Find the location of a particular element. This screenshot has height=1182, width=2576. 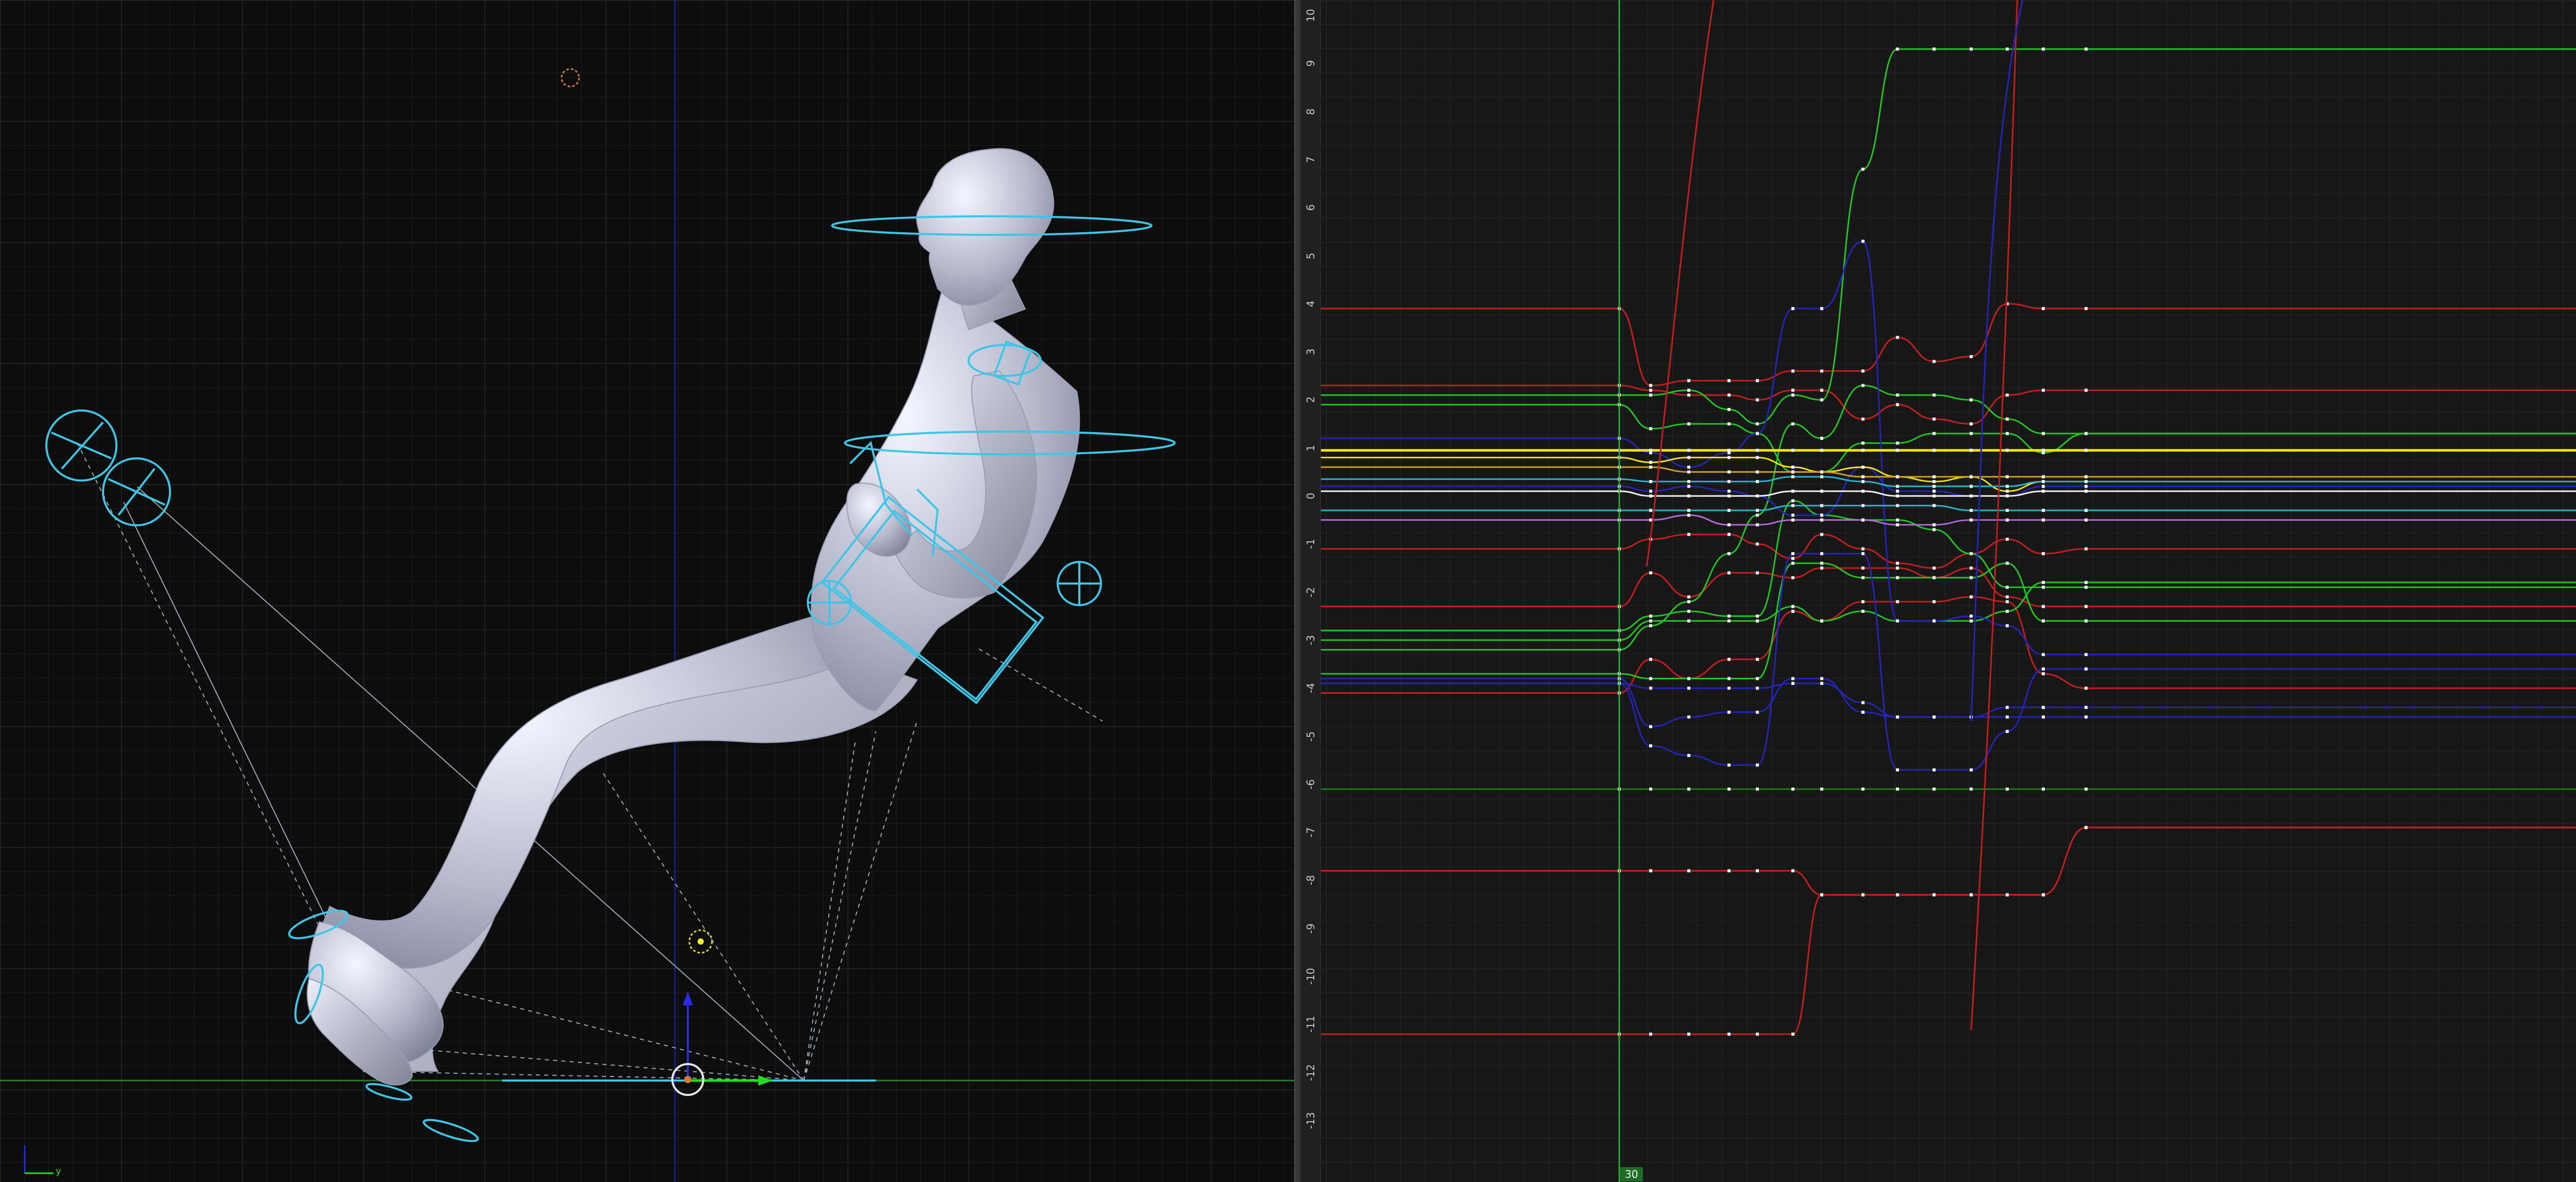

ruler-tick-label: 5 is located at coordinates (1310, 255).